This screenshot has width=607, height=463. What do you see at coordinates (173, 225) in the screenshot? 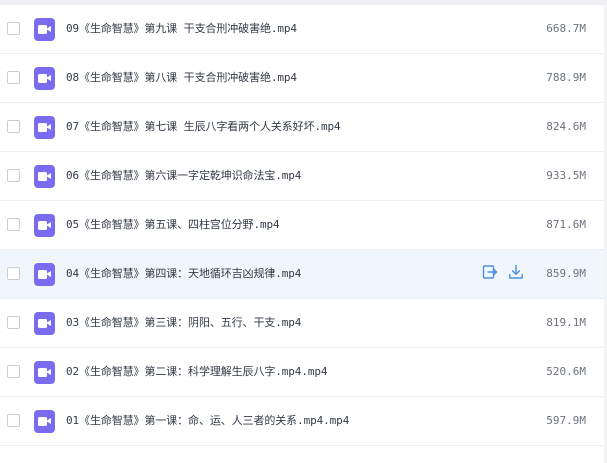
I see `file-name: 05《生命智慧》第五课、四柱宫位分野.mp4` at bounding box center [173, 225].